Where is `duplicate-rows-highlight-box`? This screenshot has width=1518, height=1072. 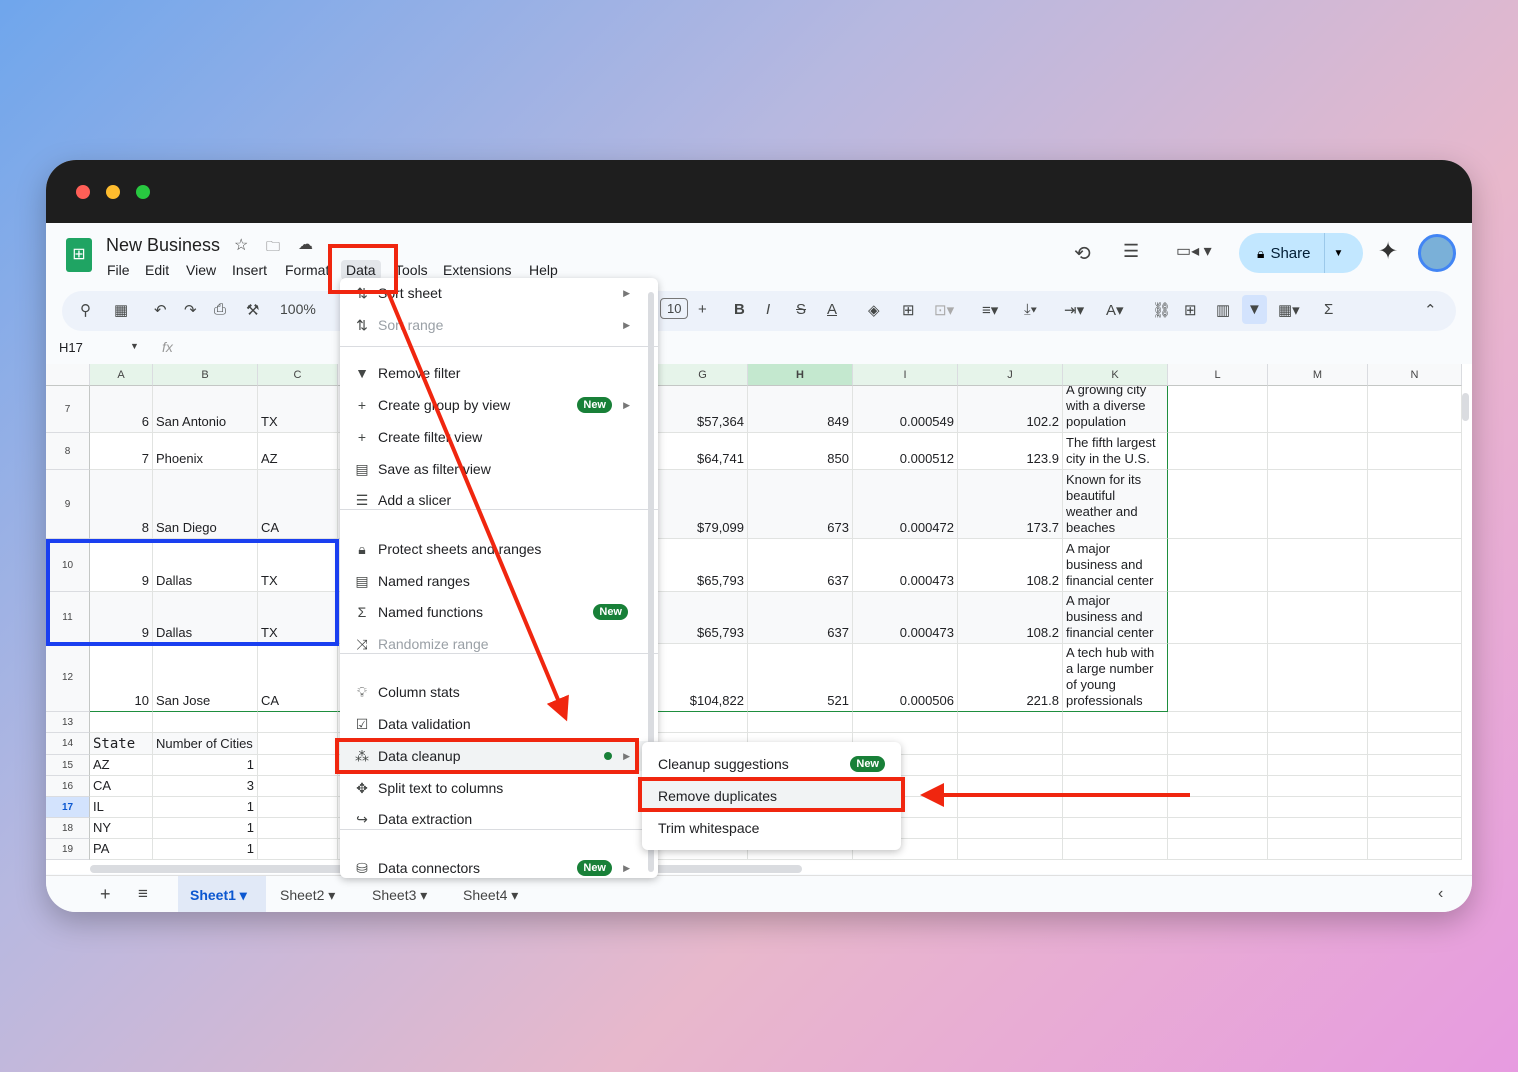 duplicate-rows-highlight-box is located at coordinates (192, 592).